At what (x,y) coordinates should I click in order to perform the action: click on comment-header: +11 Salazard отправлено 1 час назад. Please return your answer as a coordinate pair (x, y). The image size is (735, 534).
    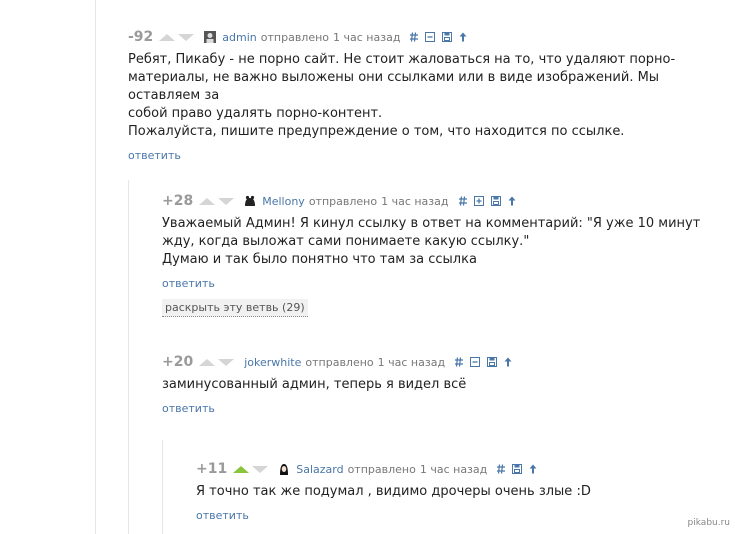
    Looking at the image, I should click on (446, 469).